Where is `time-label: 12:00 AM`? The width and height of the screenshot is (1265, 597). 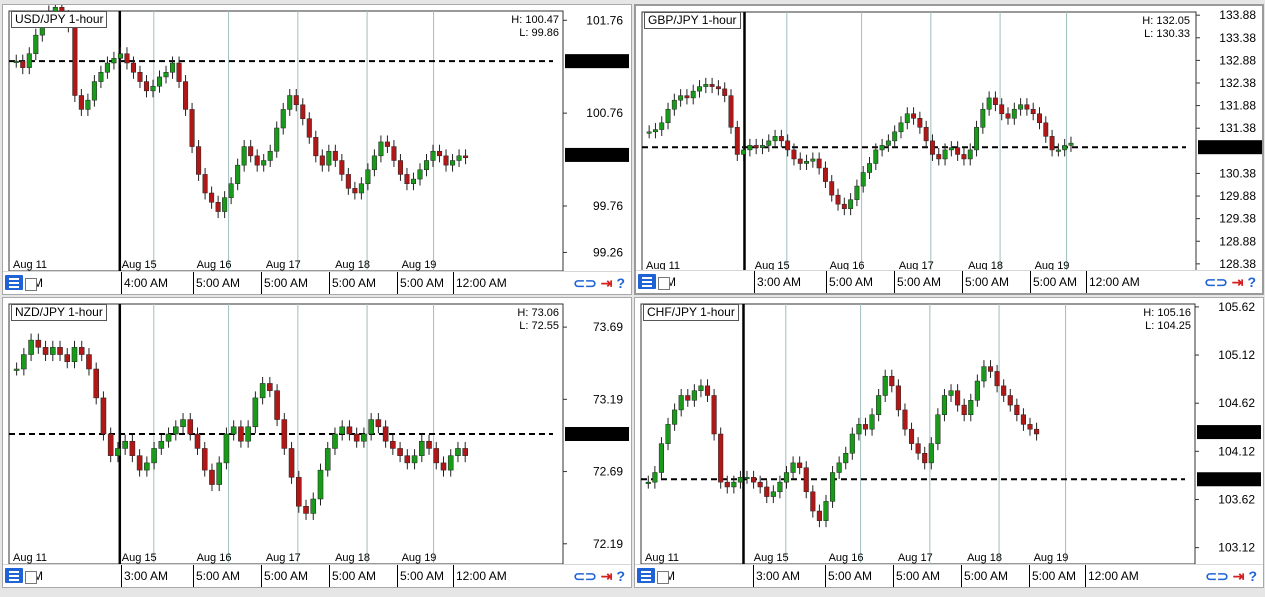
time-label: 12:00 AM is located at coordinates (1113, 282).